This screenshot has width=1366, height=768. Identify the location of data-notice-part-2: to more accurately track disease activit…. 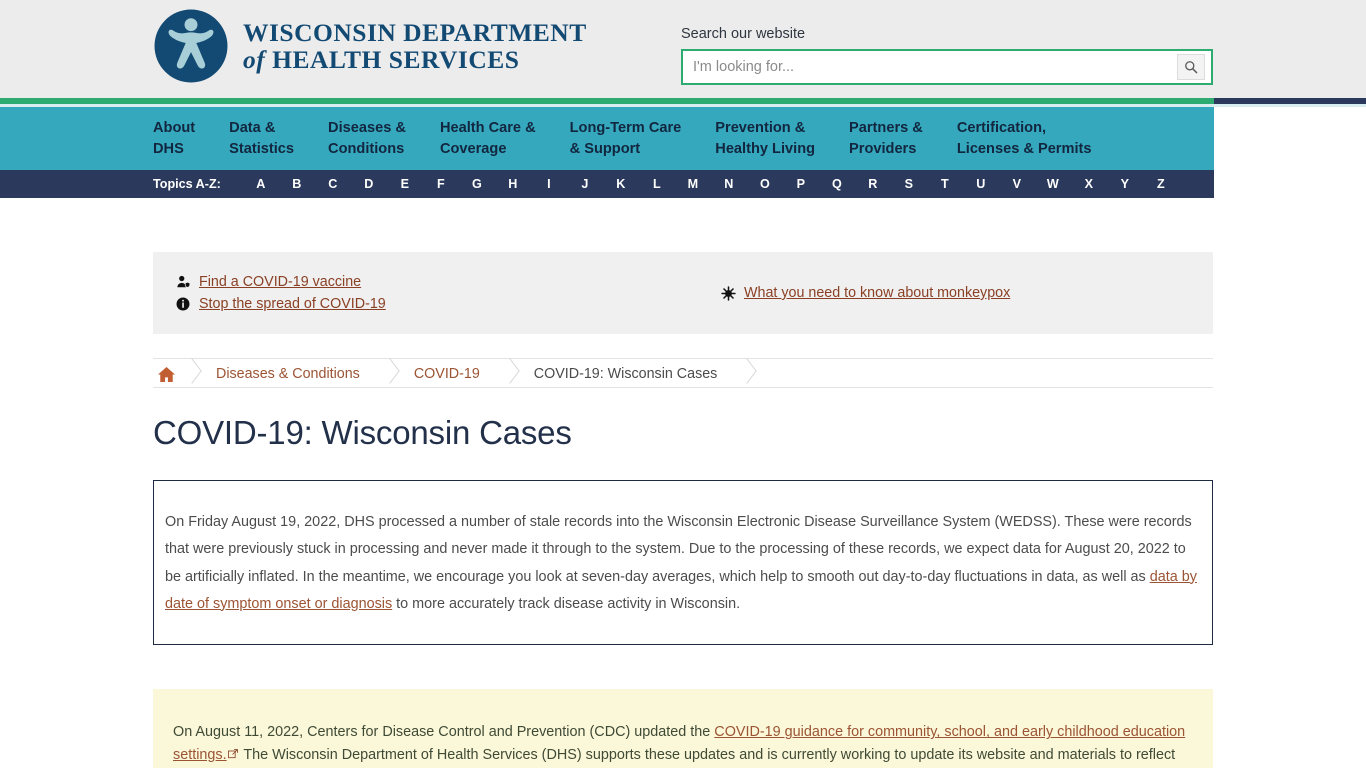
(566, 603).